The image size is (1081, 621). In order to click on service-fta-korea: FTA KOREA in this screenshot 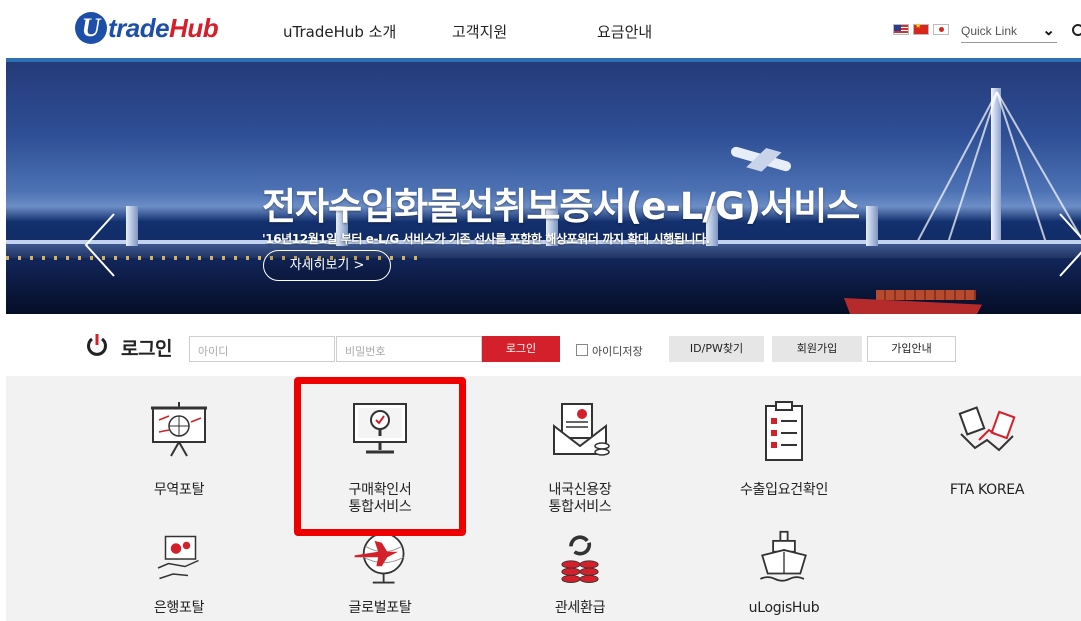, I will do `click(984, 449)`.